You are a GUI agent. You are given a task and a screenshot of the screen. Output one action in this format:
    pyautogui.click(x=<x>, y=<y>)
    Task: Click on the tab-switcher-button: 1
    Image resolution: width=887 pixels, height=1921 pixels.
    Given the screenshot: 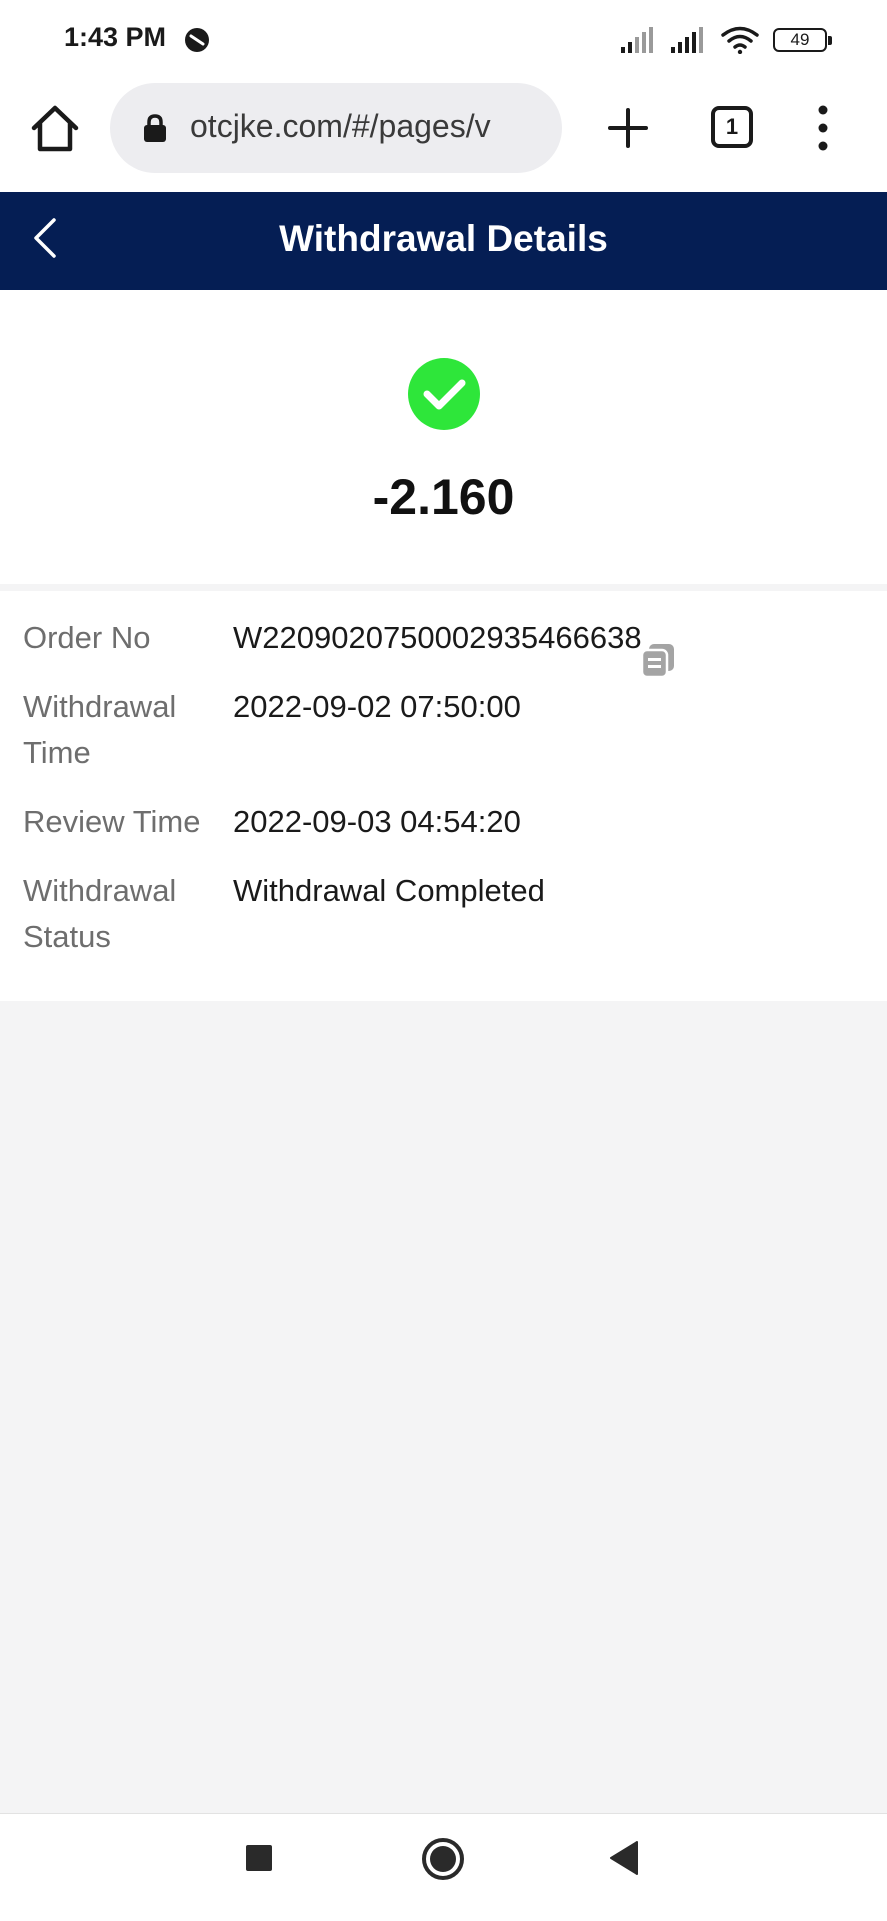 What is the action you would take?
    pyautogui.click(x=732, y=127)
    